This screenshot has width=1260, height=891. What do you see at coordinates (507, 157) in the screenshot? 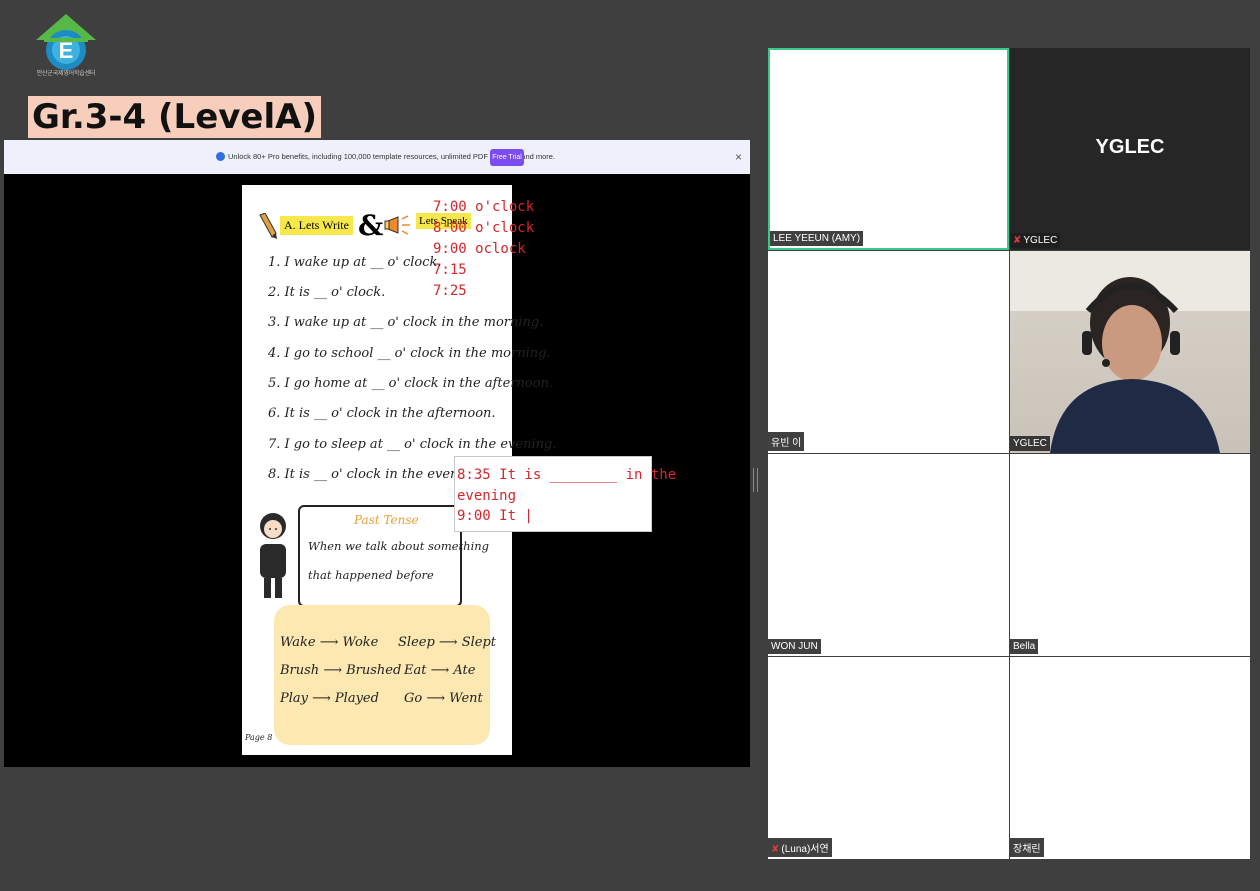
I see `free-trial-button: Free Trial` at bounding box center [507, 157].